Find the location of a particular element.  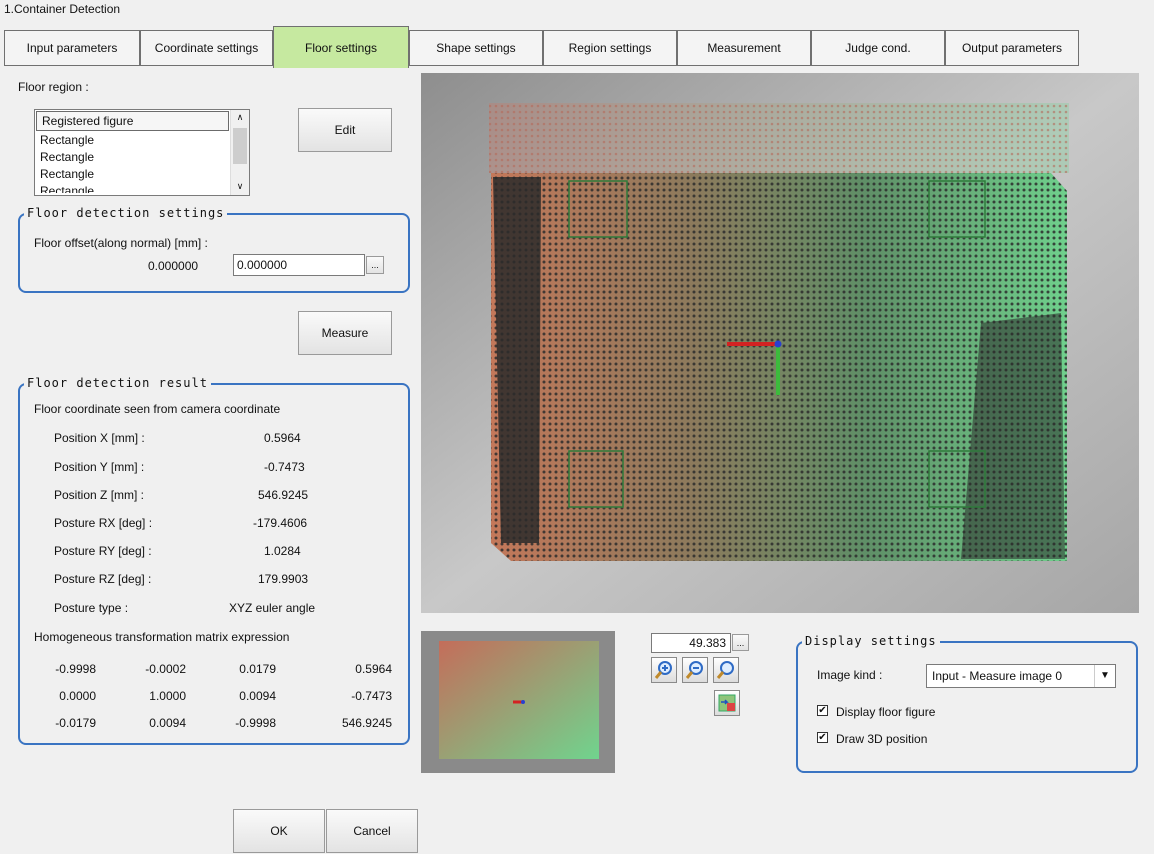

tab-floor-settings: Floor settings is located at coordinates (341, 47).